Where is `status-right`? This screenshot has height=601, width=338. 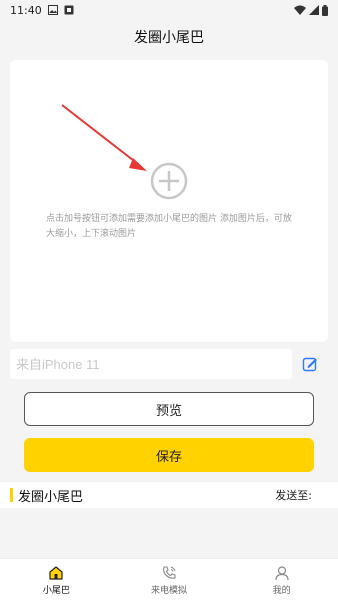
status-right is located at coordinates (311, 10).